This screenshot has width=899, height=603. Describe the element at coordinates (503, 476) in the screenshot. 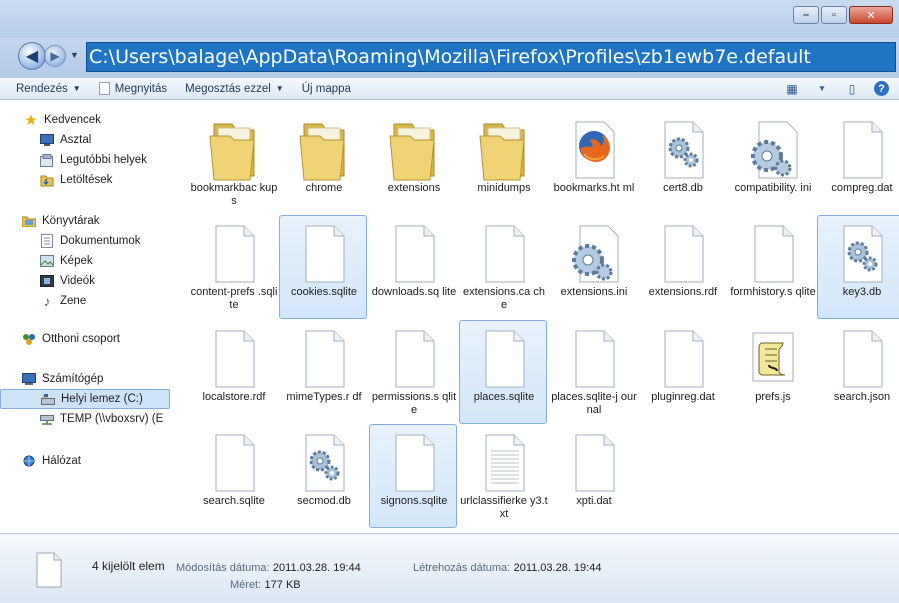

I see `file-item: urlclassifierke y3.txt` at that location.